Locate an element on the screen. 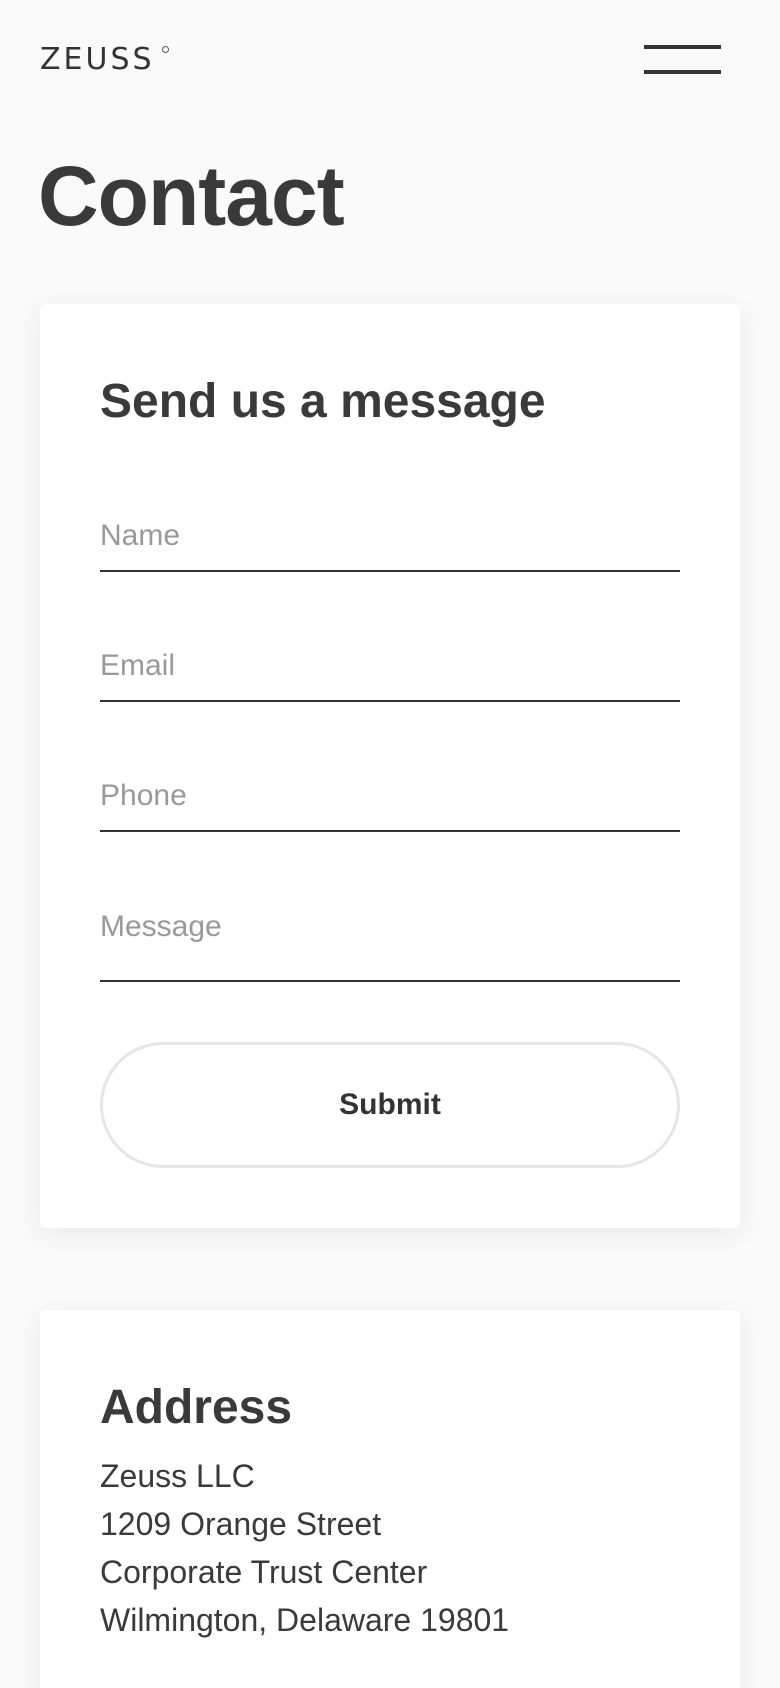 This screenshot has height=1688, width=780. email-input is located at coordinates (390, 666).